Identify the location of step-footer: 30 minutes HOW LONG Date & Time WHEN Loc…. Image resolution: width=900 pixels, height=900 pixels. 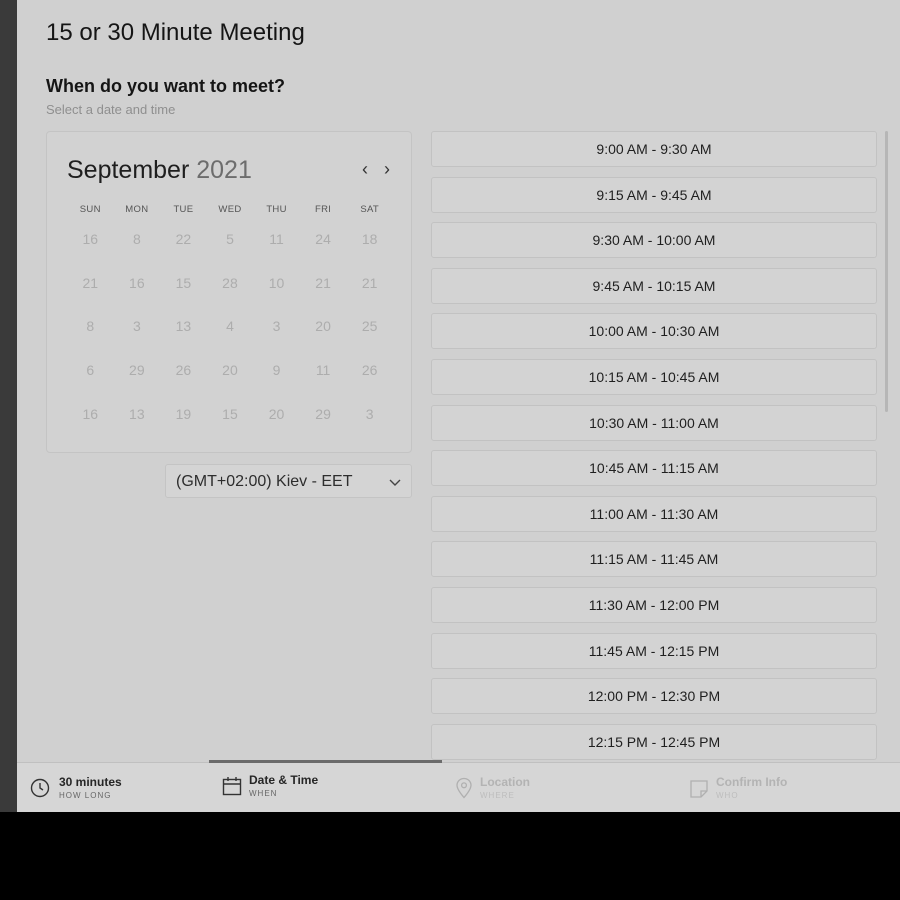
(458, 786).